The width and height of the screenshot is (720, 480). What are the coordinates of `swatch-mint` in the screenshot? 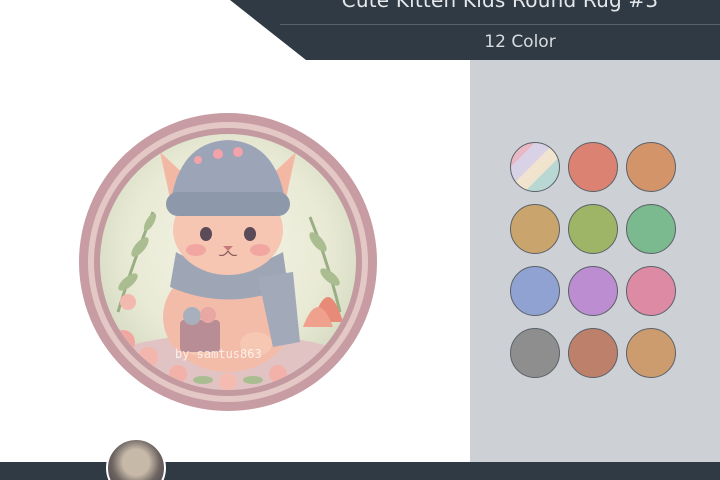 It's located at (651, 229).